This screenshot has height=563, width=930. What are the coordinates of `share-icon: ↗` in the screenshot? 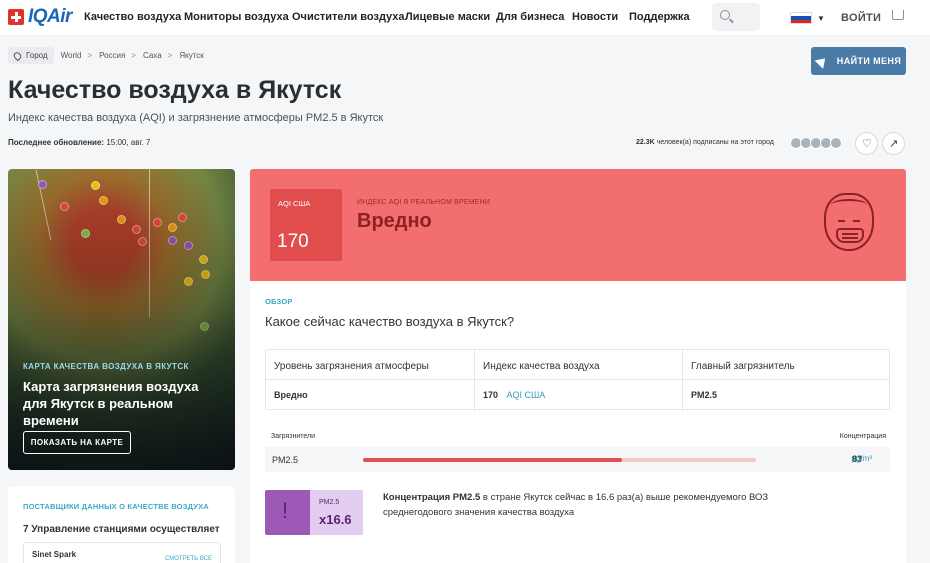 It's located at (894, 144).